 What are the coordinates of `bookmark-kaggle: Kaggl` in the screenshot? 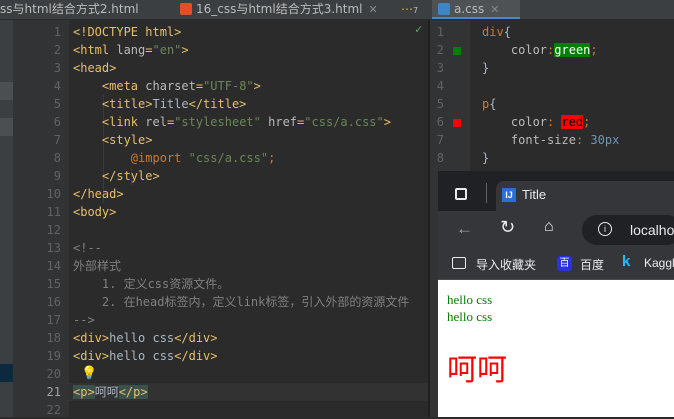 It's located at (659, 263).